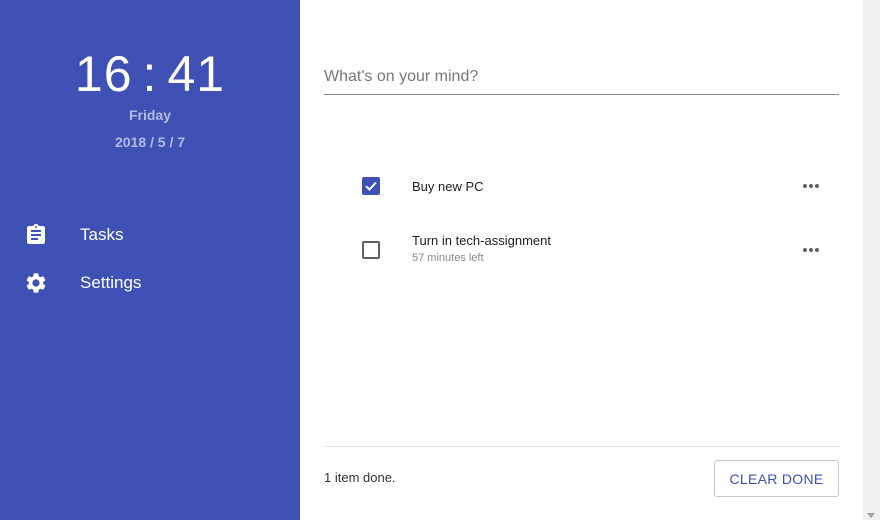 This screenshot has height=520, width=880. Describe the element at coordinates (150, 142) in the screenshot. I see `date-label: 2018 / 5 / 7` at that location.